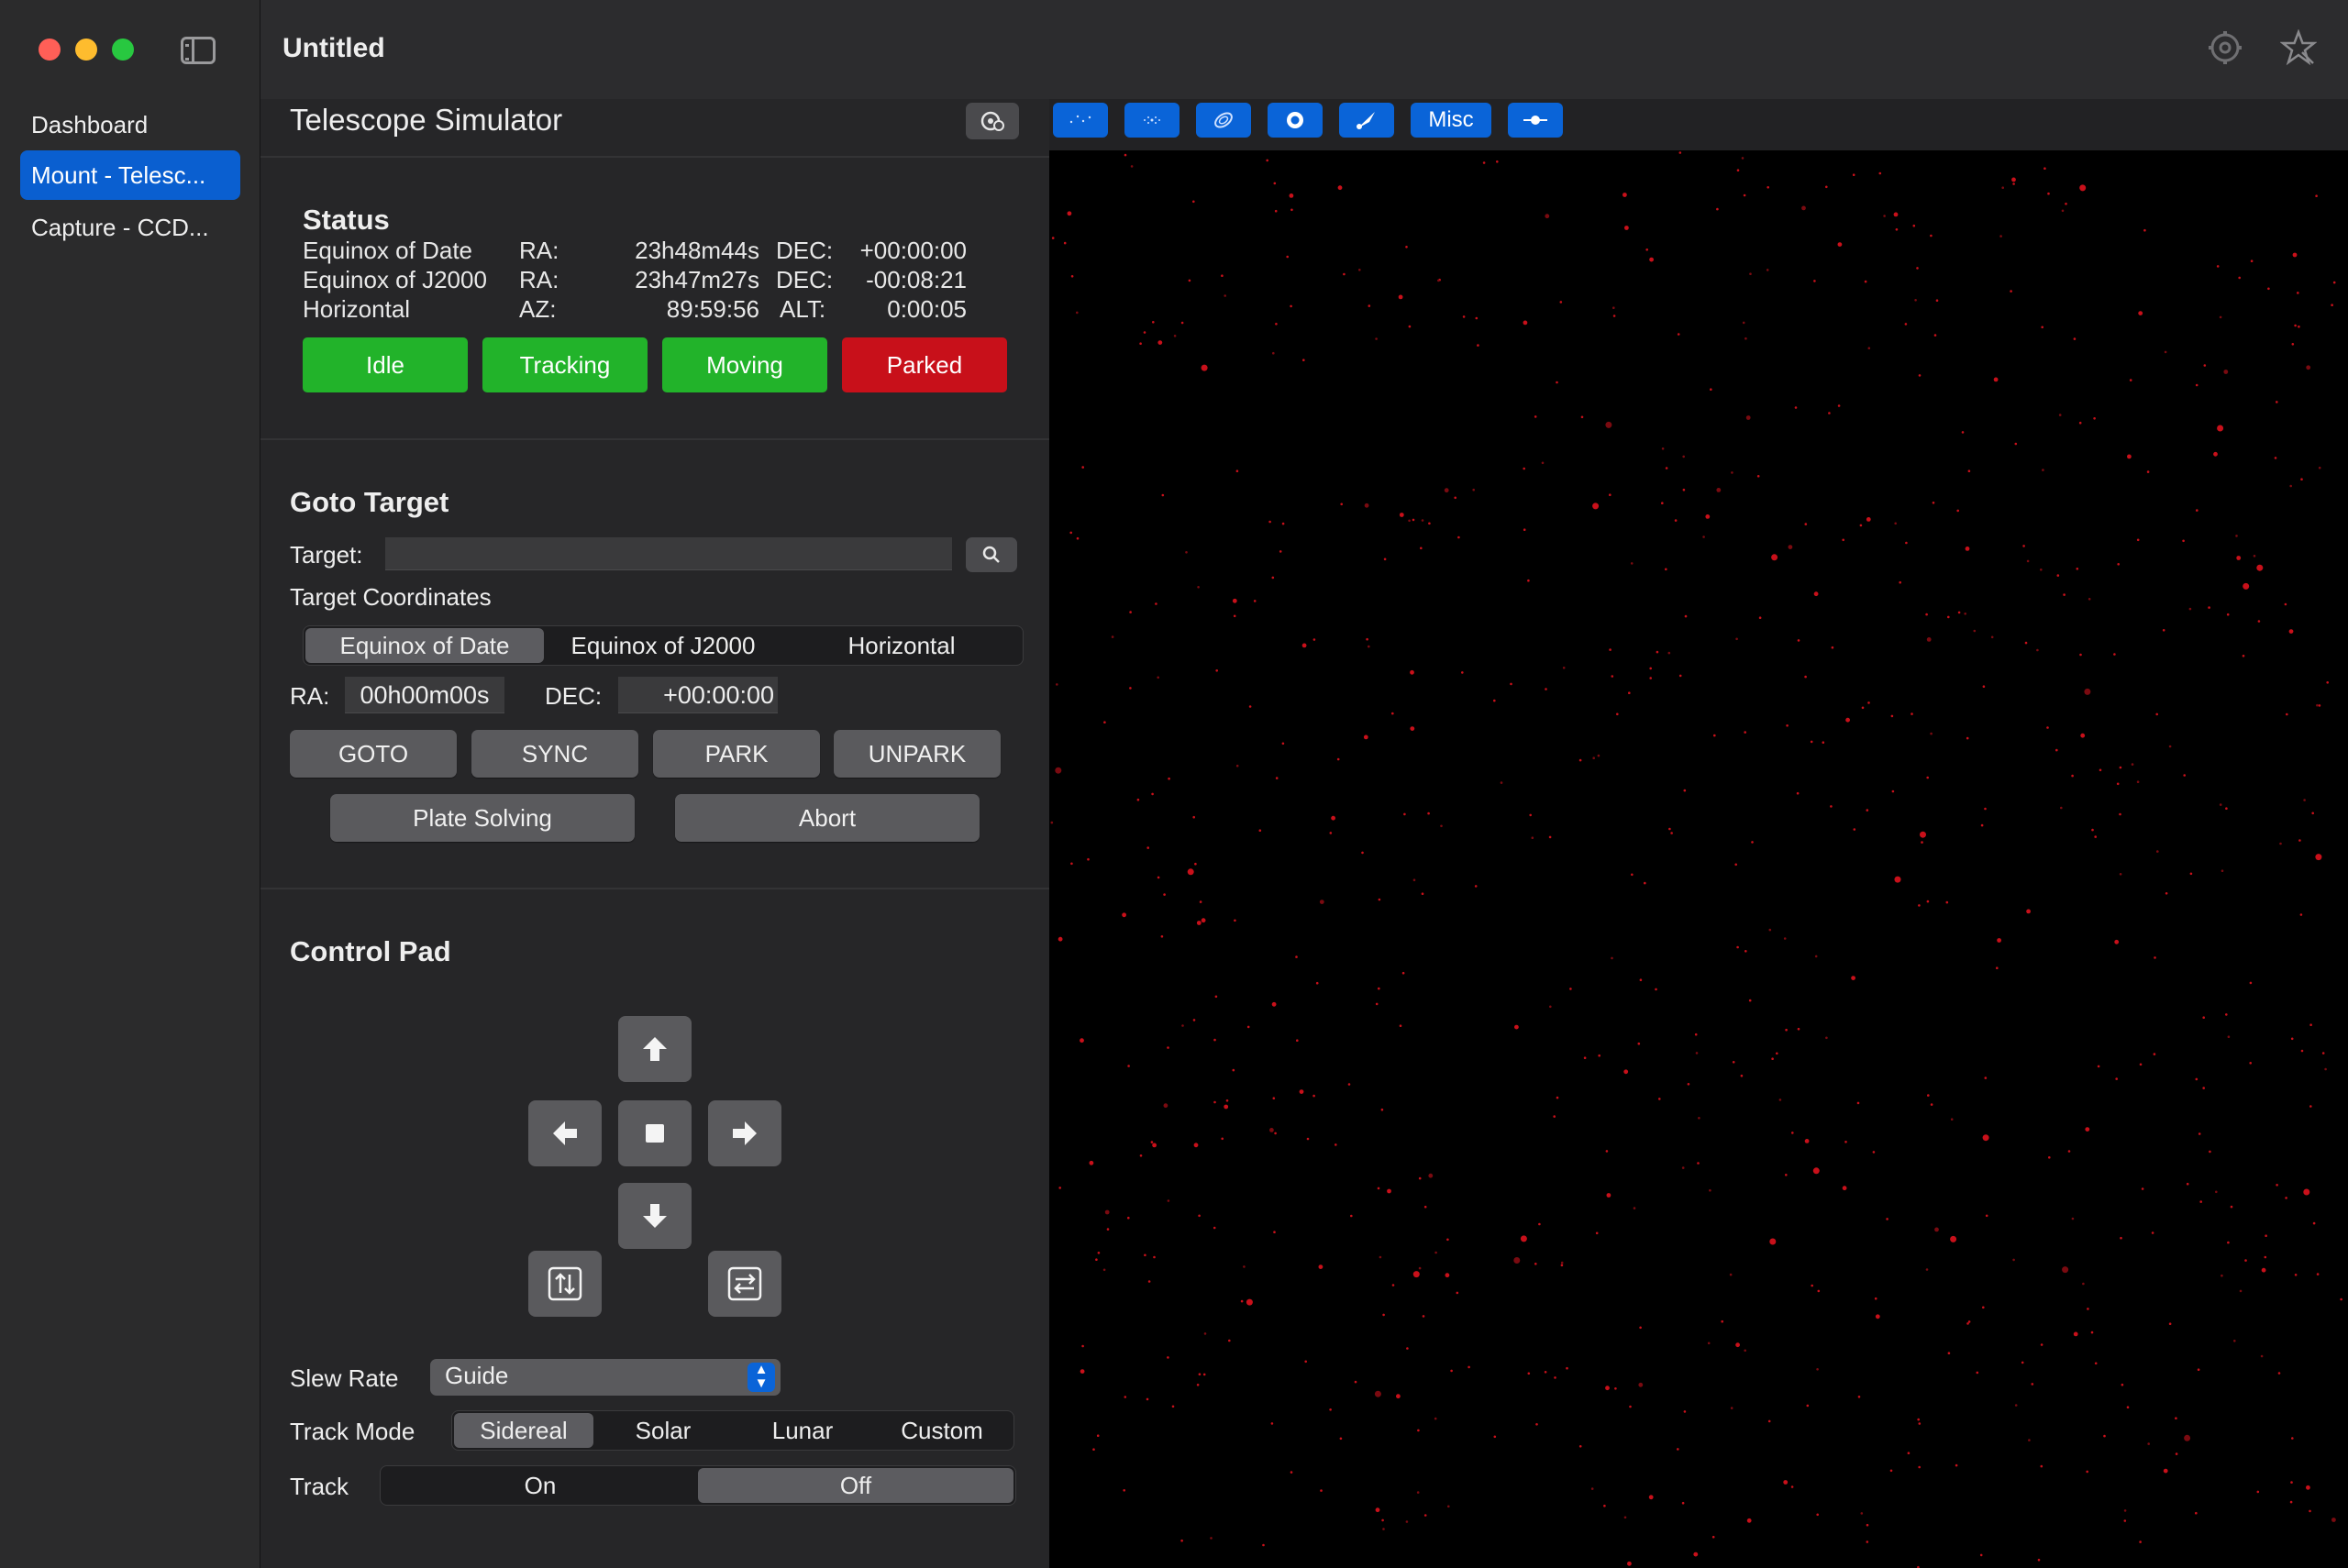 The width and height of the screenshot is (2348, 1568). What do you see at coordinates (1451, 121) in the screenshot?
I see `misc-toggle-button: Misc` at bounding box center [1451, 121].